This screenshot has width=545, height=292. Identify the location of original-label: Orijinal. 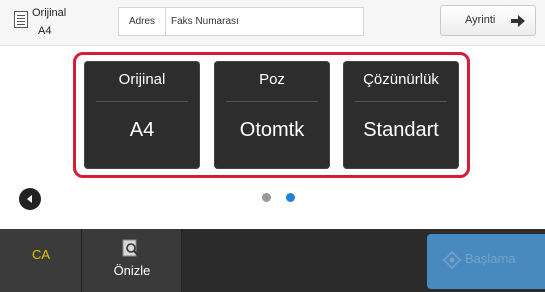
(49, 13).